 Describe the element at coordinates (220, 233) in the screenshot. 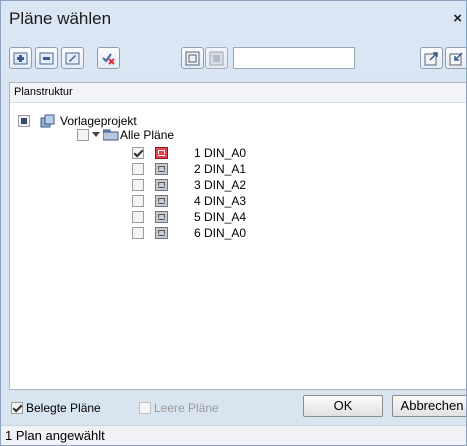

I see `plan-label: 6 DIN_A0` at that location.